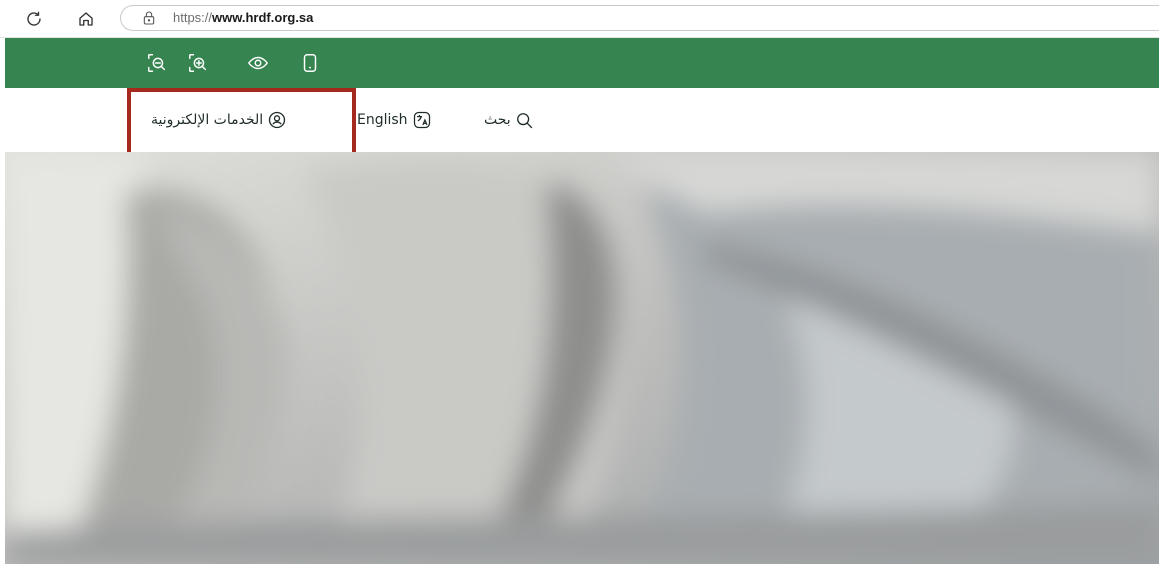 This screenshot has width=1159, height=564. I want to click on eye-button, so click(258, 63).